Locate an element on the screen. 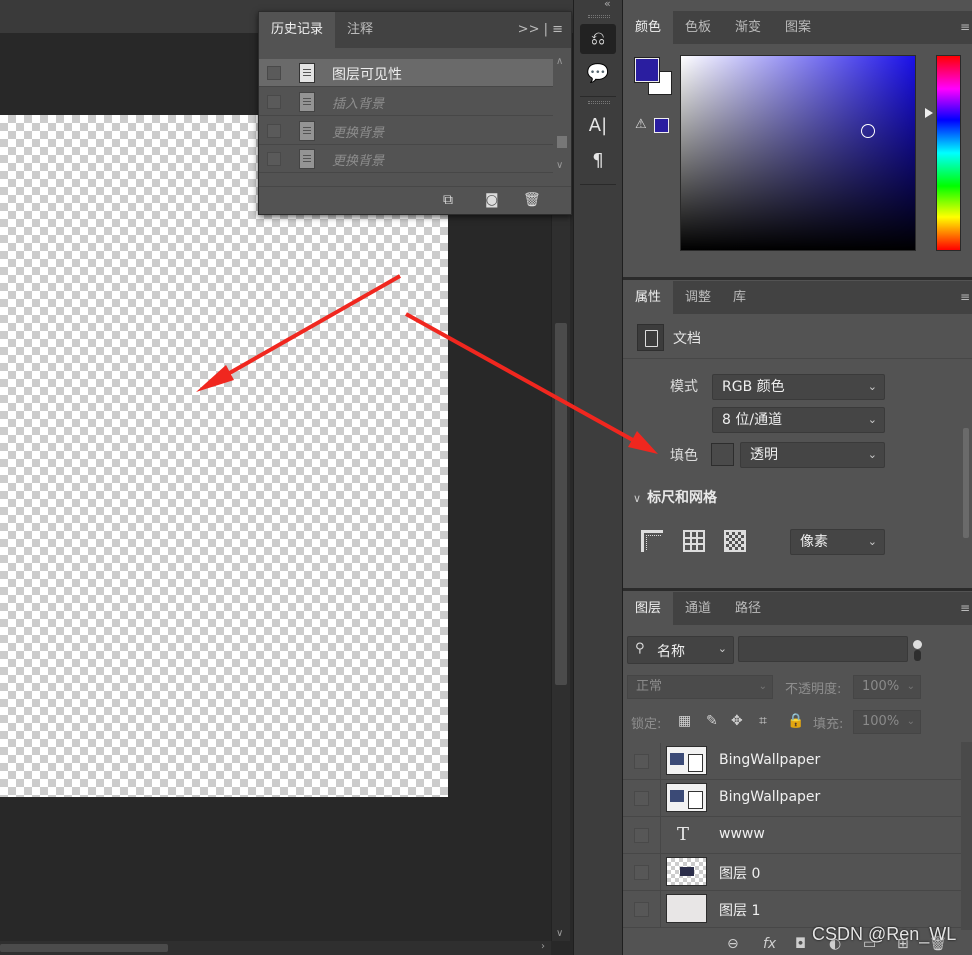 The width and height of the screenshot is (972, 955). layer-filter-type-dropdown: ⚲ 名称 ⌄ is located at coordinates (680, 650).